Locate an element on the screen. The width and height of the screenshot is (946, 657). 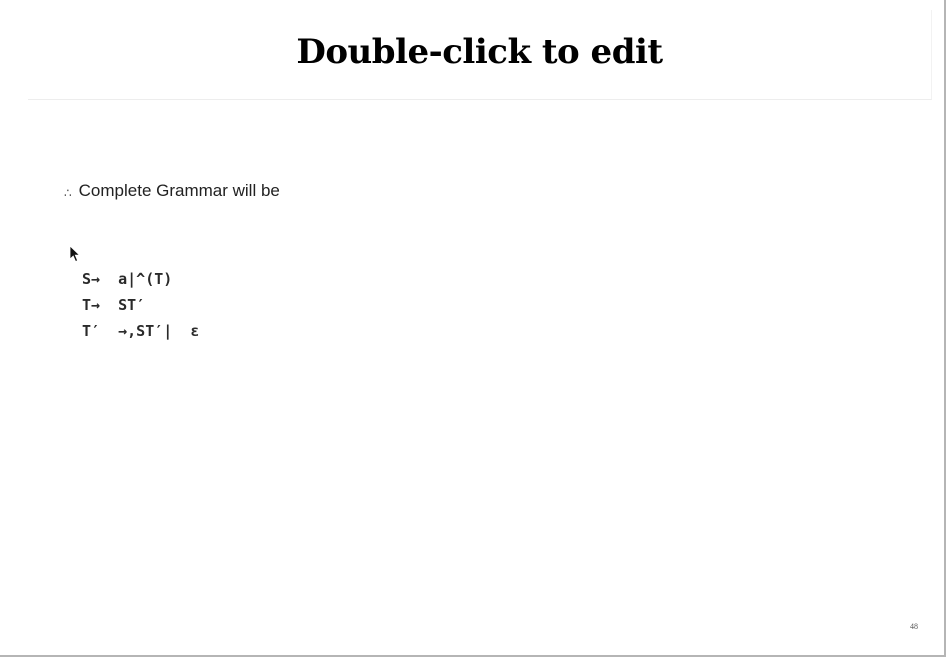
grammar-rule-t-prime: T′ →,ST′| ε is located at coordinates (141, 331).